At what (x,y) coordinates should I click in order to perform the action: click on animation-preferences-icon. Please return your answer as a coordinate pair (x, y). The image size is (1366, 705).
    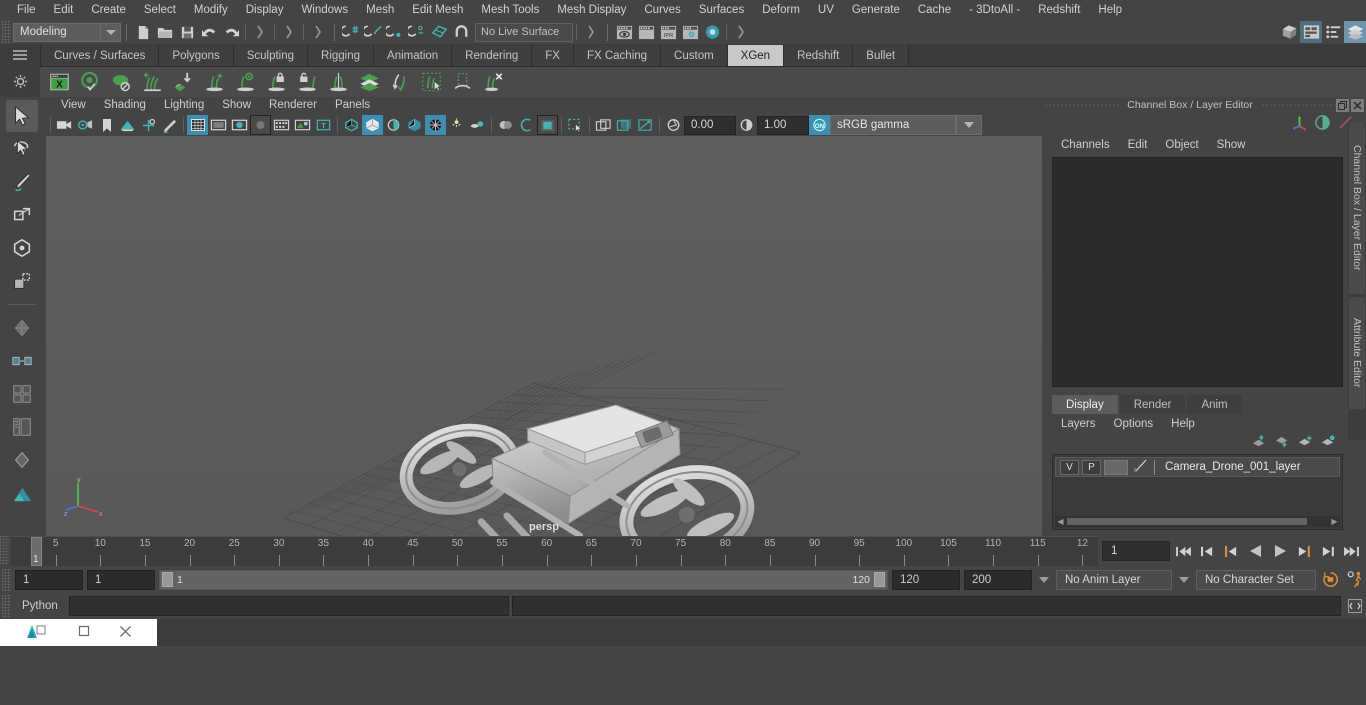
    Looking at the image, I should click on (1355, 580).